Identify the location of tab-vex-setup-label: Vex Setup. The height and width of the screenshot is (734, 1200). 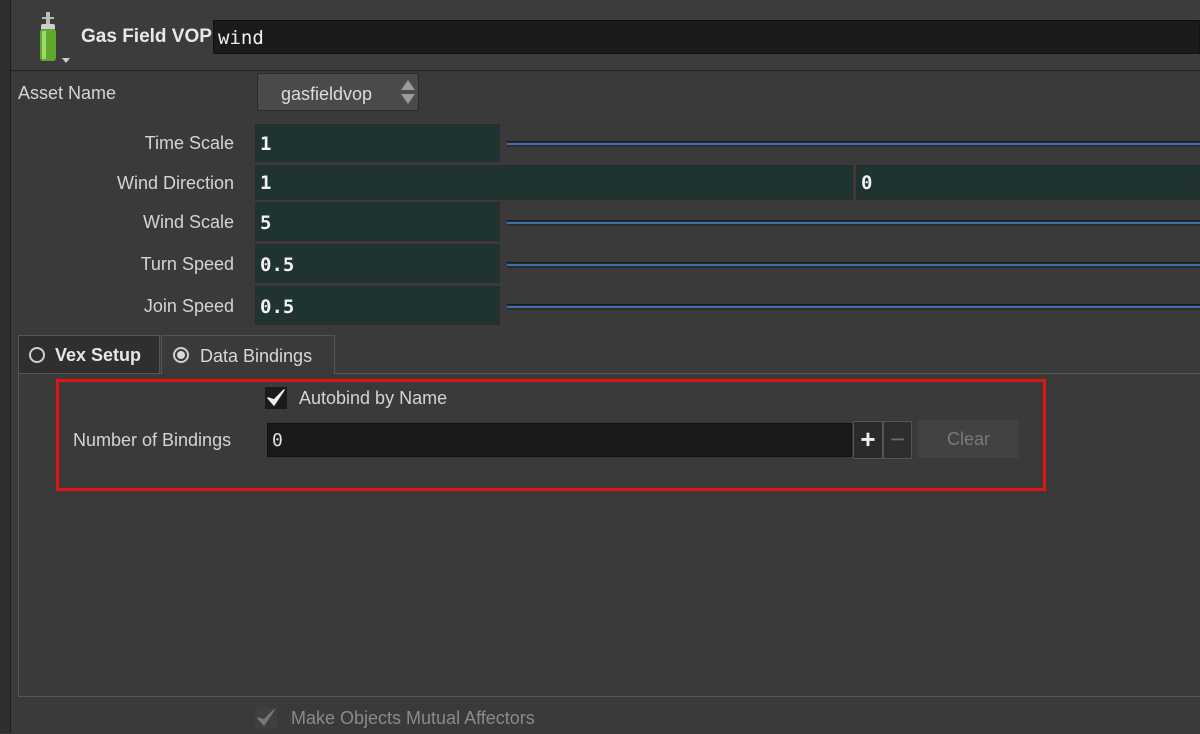
(98, 355).